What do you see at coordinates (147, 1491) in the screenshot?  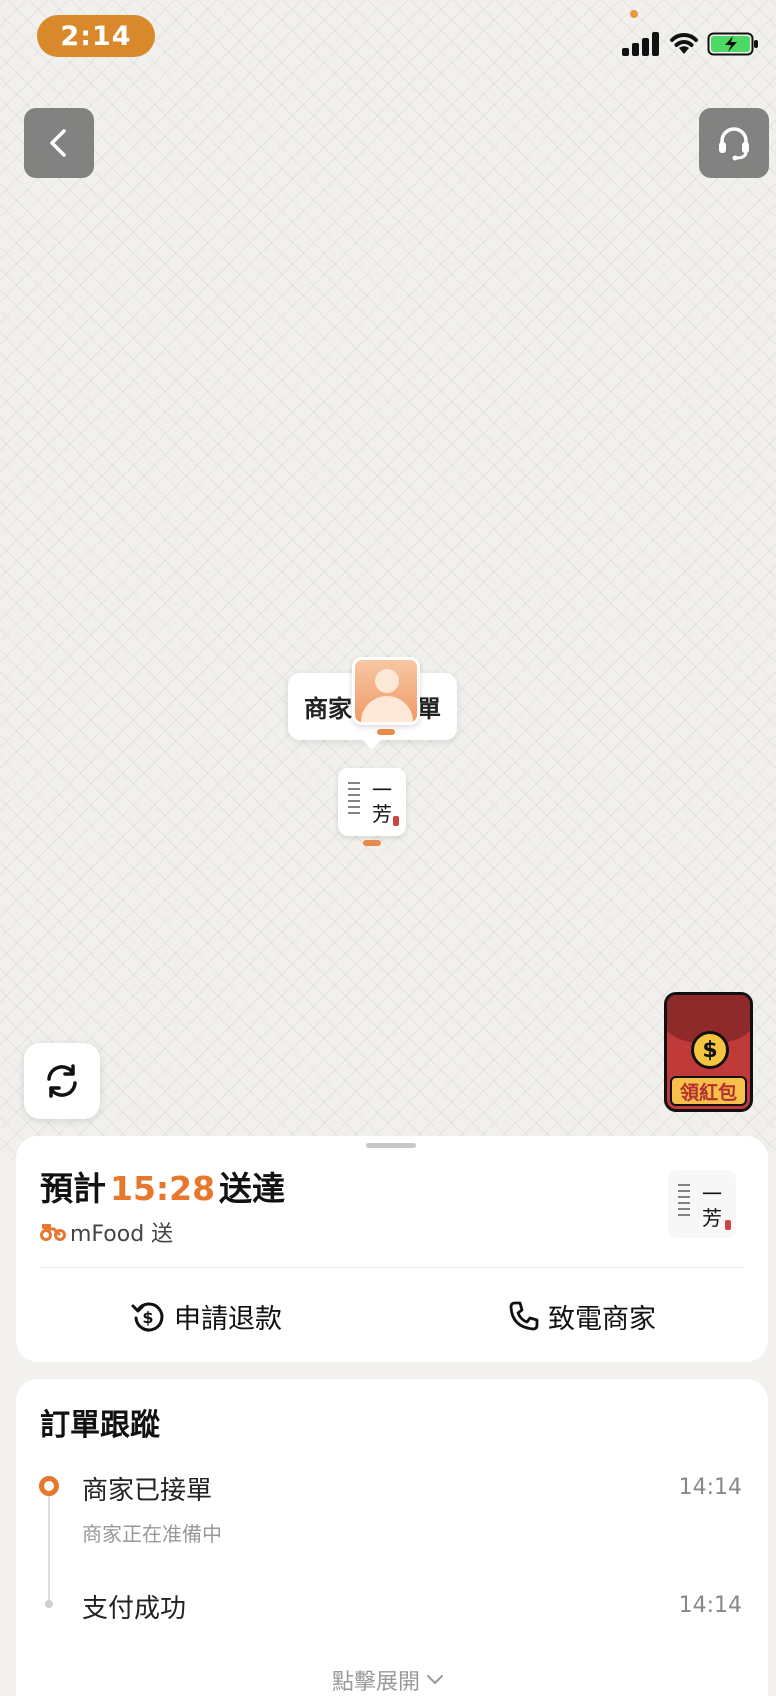 I see `step-title: 商家已接單` at bounding box center [147, 1491].